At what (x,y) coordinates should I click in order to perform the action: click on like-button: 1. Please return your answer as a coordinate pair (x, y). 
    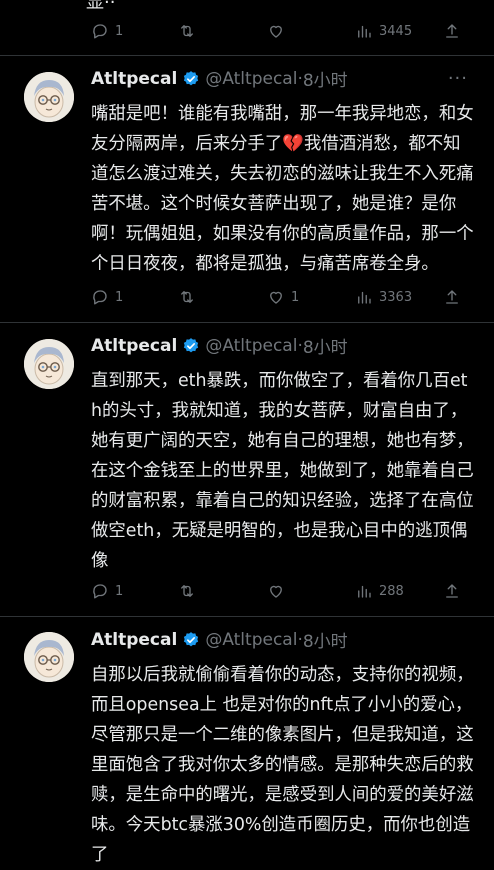
    Looking at the image, I should click on (283, 297).